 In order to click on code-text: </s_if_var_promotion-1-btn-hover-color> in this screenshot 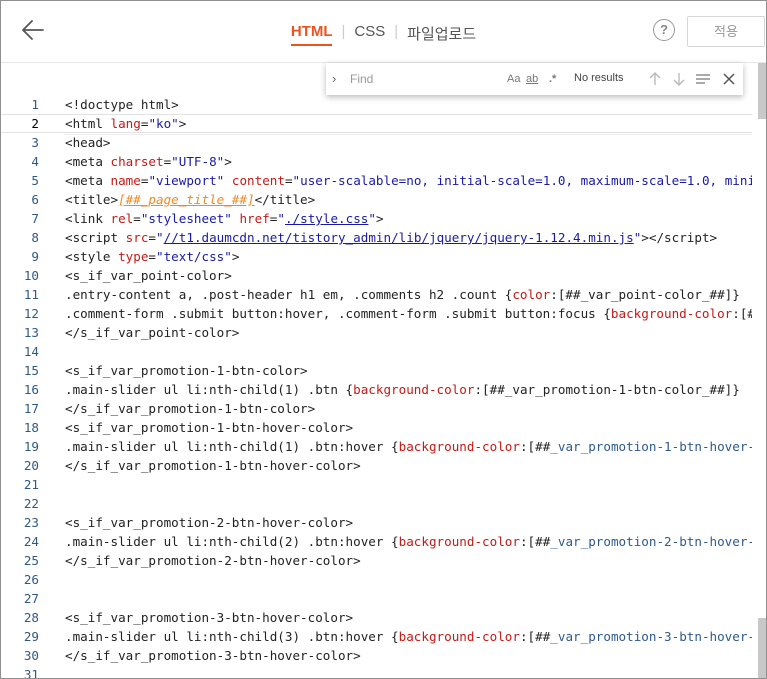, I will do `click(213, 465)`.